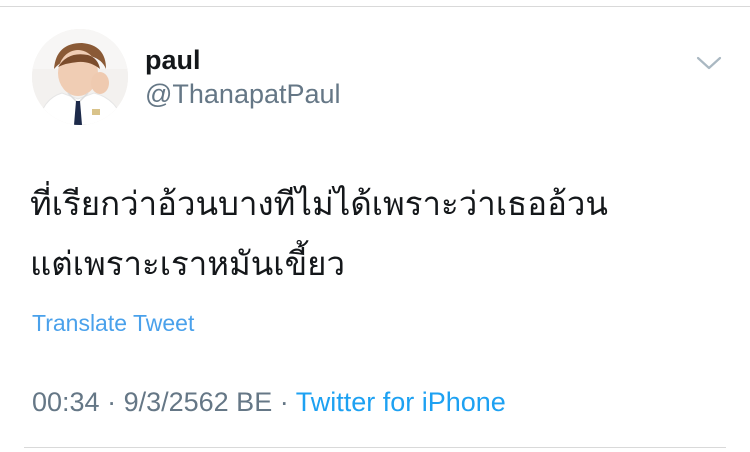 The height and width of the screenshot is (452, 750). I want to click on tweet-time: 00:34, so click(66, 402).